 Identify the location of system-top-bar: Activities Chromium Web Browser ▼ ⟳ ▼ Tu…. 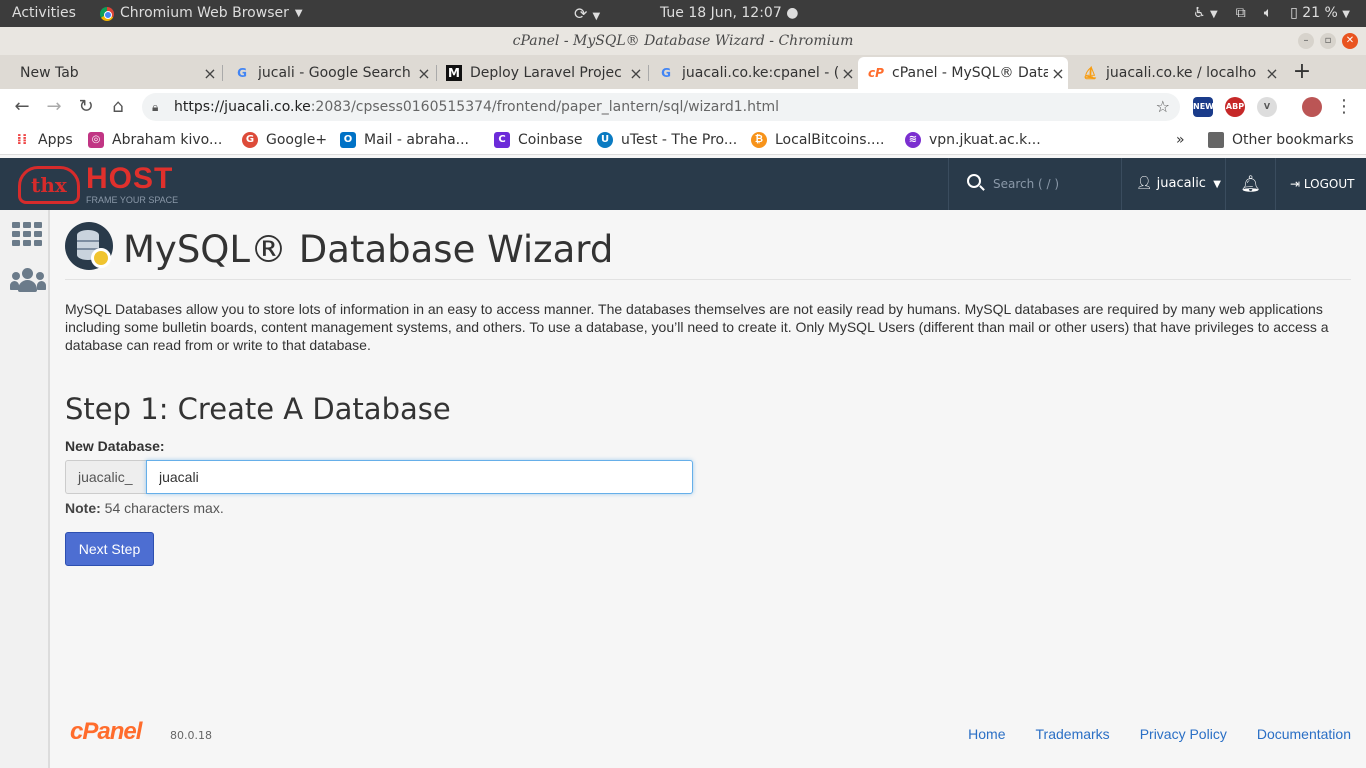
(683, 13).